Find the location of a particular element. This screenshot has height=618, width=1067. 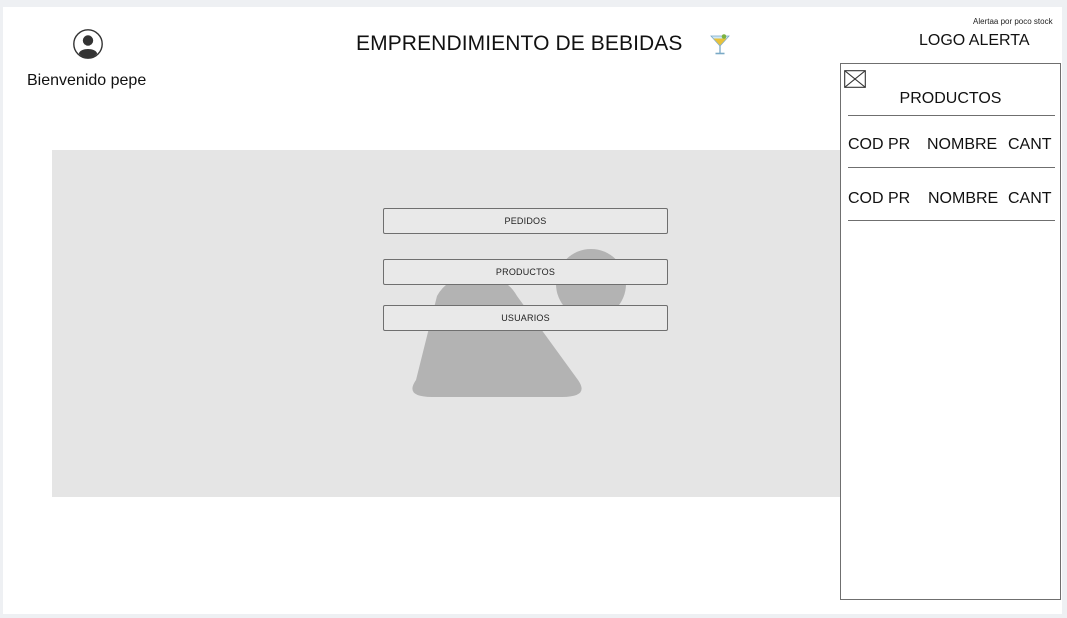

close-box-icon is located at coordinates (855, 79).